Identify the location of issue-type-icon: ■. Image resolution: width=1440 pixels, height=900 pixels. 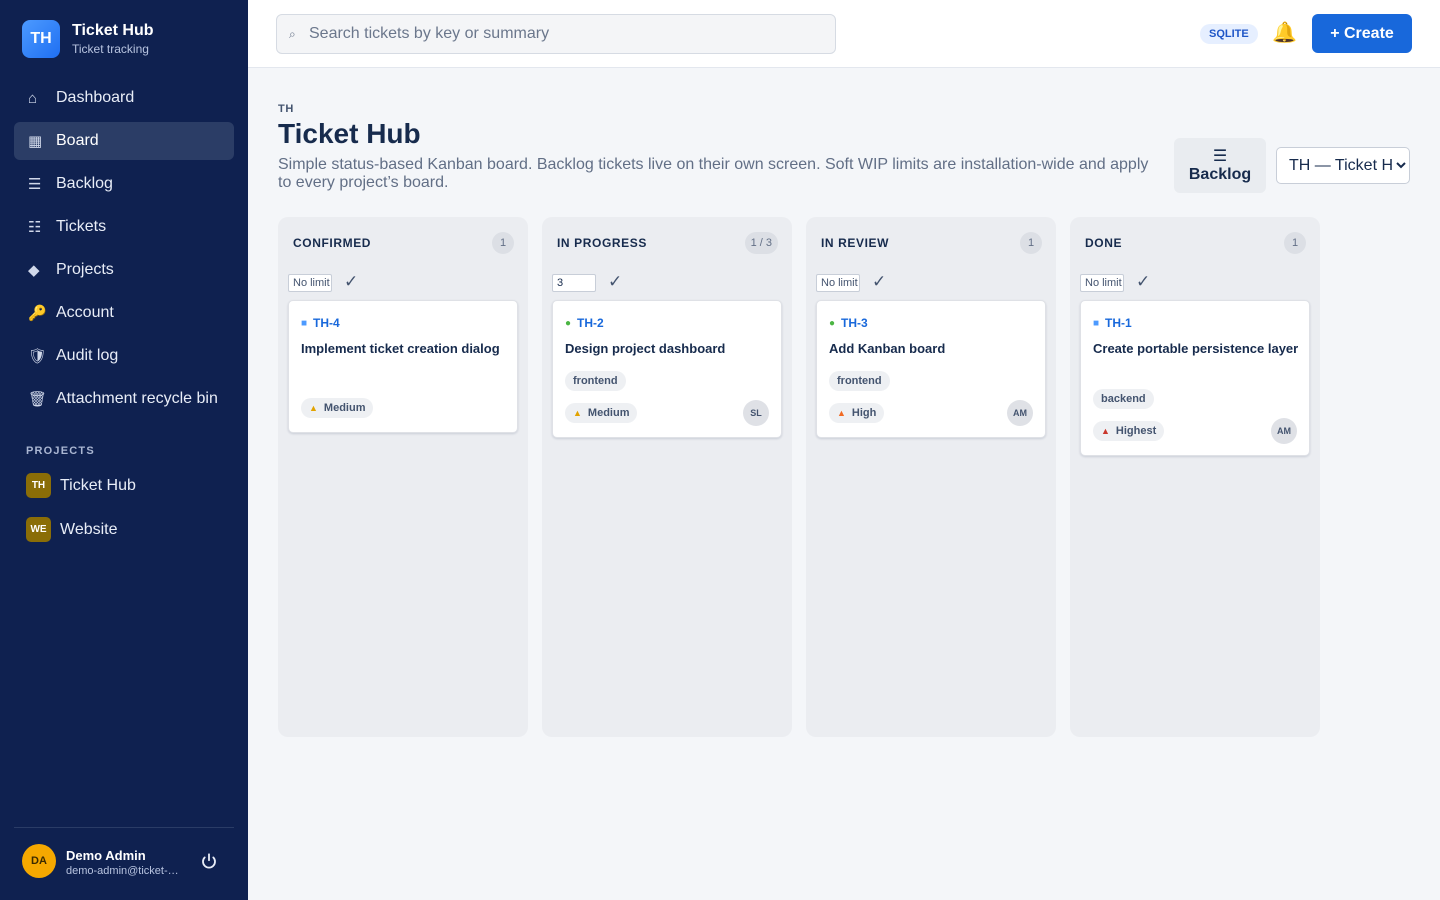
(304, 323).